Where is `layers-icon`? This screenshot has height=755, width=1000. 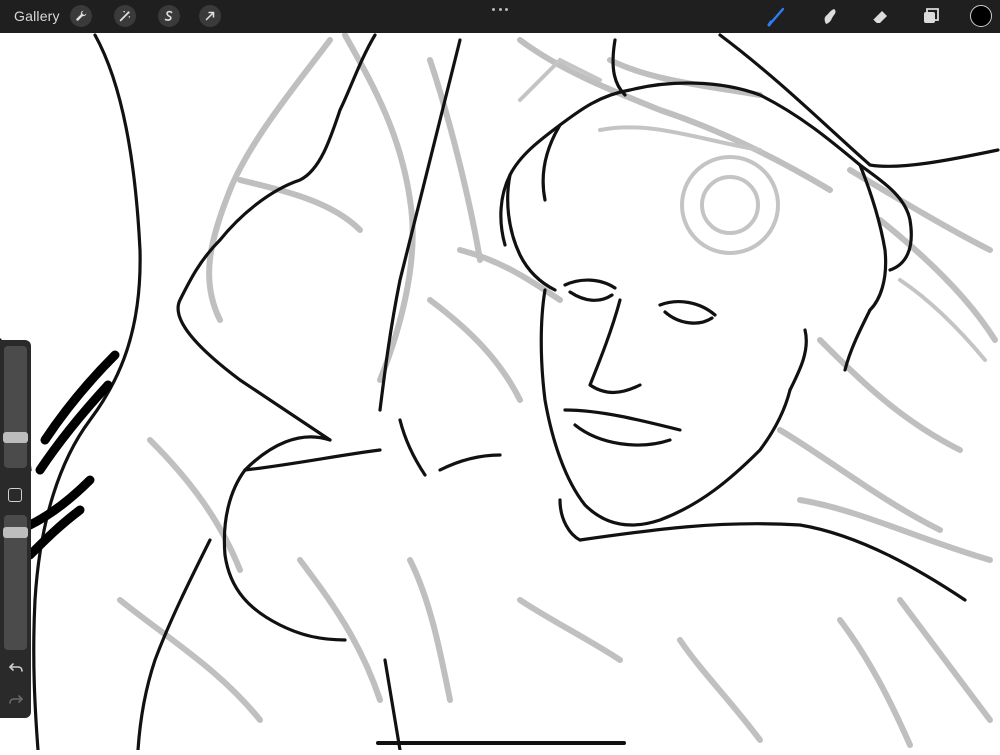
layers-icon is located at coordinates (931, 16).